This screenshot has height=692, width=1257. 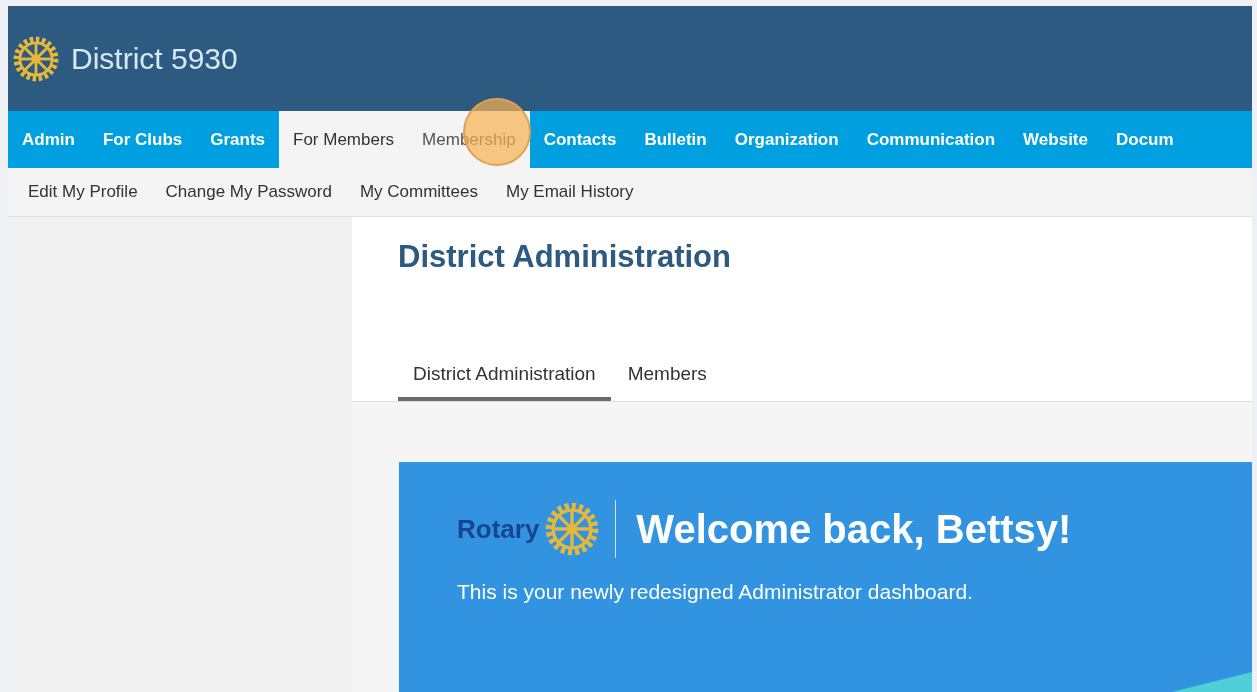 I want to click on page-tab: Members, so click(x=667, y=378).